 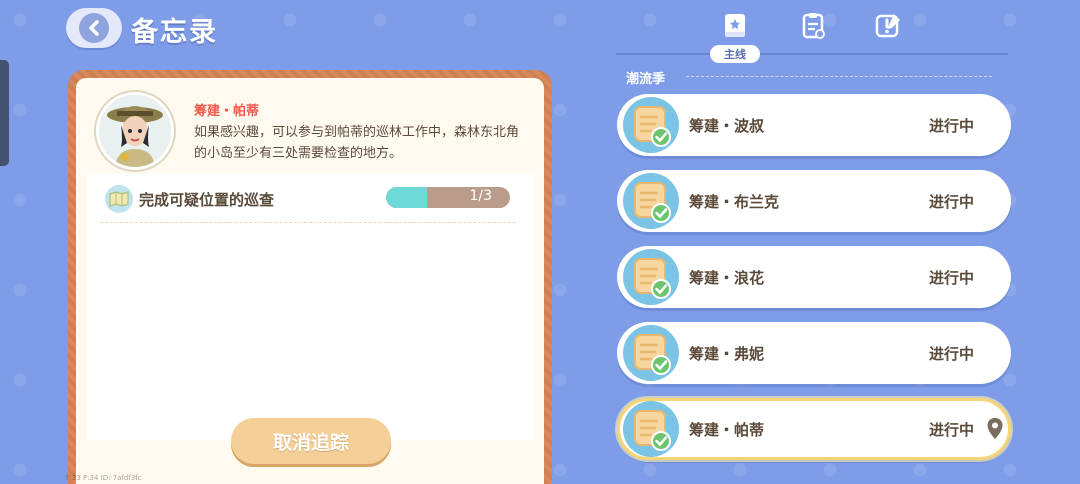 What do you see at coordinates (135, 131) in the screenshot?
I see `npc-avatar` at bounding box center [135, 131].